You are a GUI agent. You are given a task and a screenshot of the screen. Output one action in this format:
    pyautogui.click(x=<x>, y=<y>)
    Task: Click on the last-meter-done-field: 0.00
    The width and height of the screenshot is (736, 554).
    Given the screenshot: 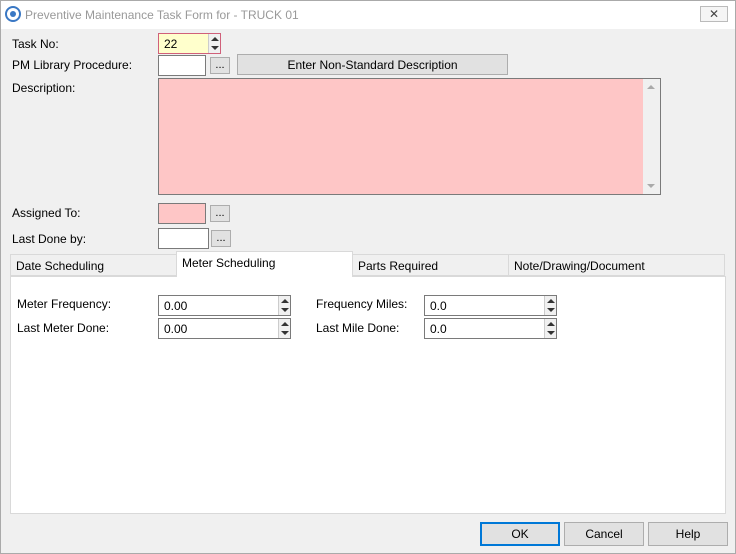 What is the action you would take?
    pyautogui.click(x=224, y=328)
    